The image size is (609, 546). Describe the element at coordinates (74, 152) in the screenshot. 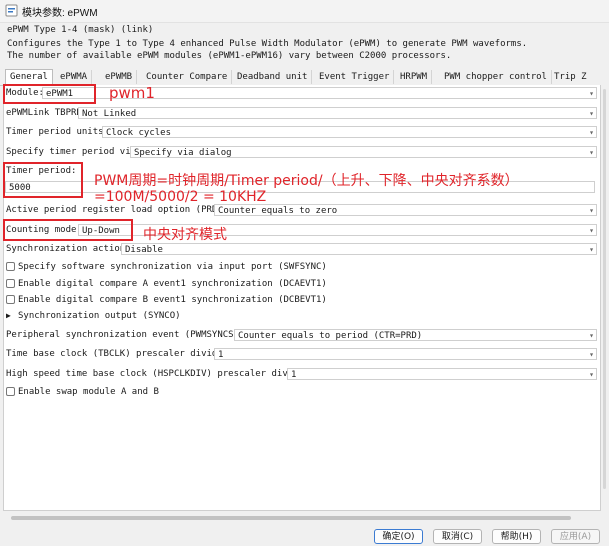

I see `specify-timer-period-label: Specify timer period via:` at that location.